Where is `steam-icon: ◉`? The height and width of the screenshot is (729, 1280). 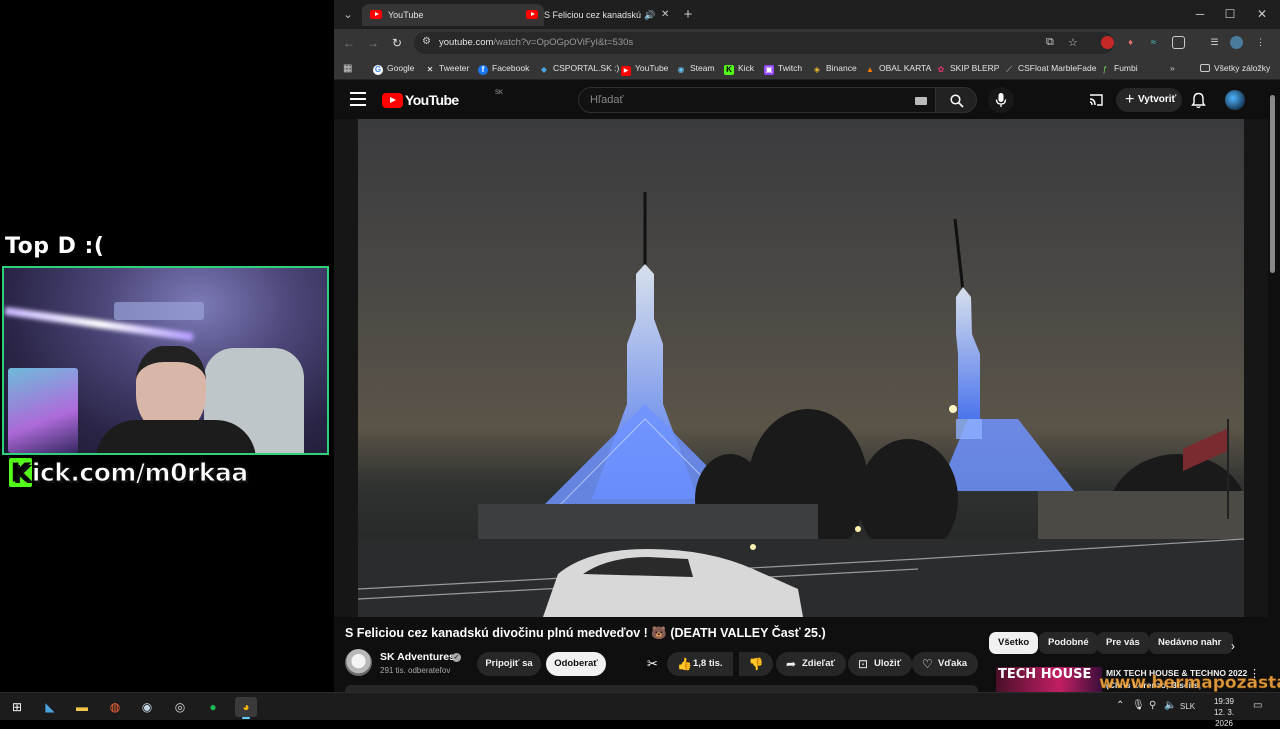
steam-icon: ◉ is located at coordinates (681, 69).